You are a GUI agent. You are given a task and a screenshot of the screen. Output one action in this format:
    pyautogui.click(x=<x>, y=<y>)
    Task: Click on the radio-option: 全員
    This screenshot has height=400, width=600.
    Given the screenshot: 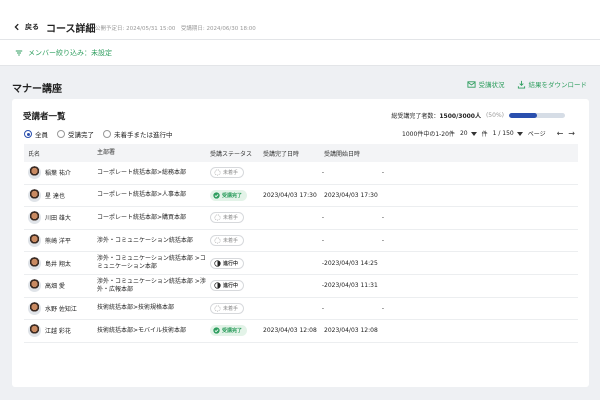 What is the action you would take?
    pyautogui.click(x=36, y=134)
    